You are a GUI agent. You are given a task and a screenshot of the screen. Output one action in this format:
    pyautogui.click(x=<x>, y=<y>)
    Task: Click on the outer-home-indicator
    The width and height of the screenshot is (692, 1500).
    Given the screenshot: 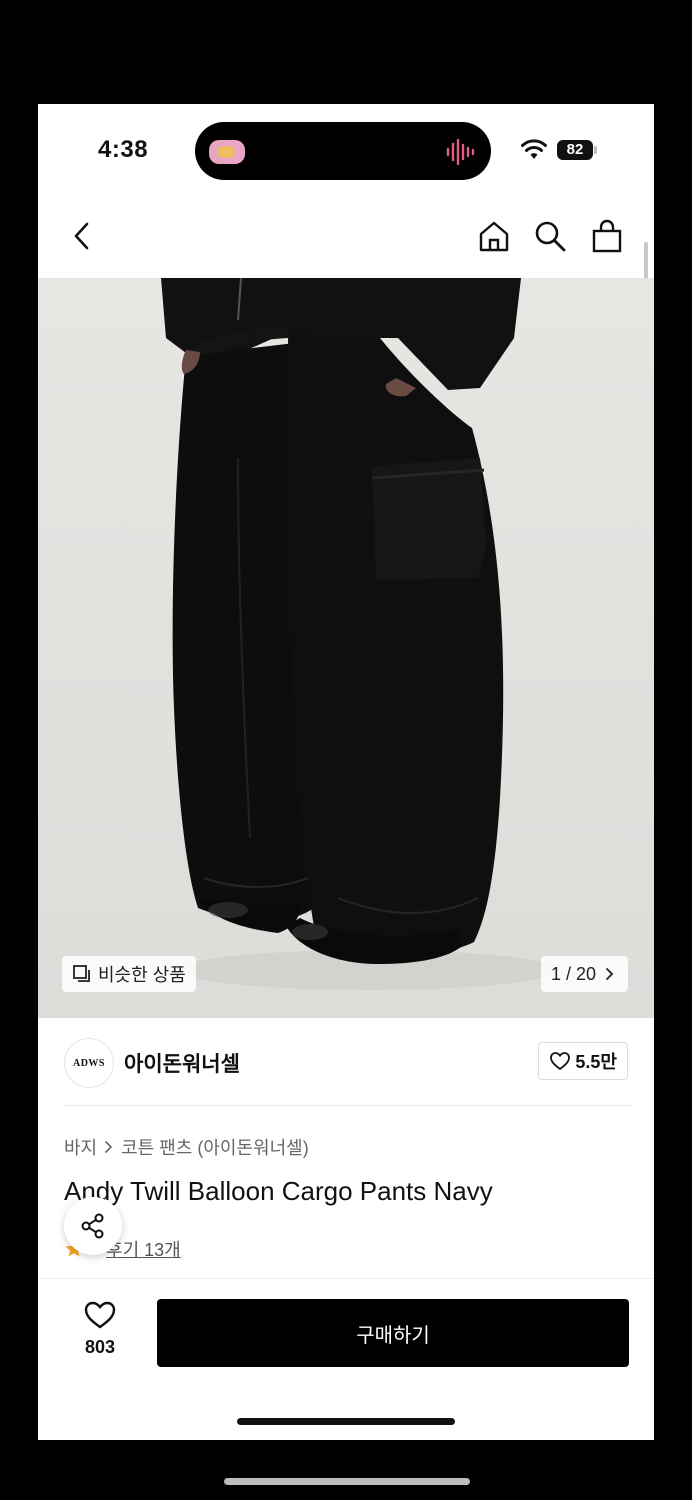 What is the action you would take?
    pyautogui.click(x=347, y=1481)
    